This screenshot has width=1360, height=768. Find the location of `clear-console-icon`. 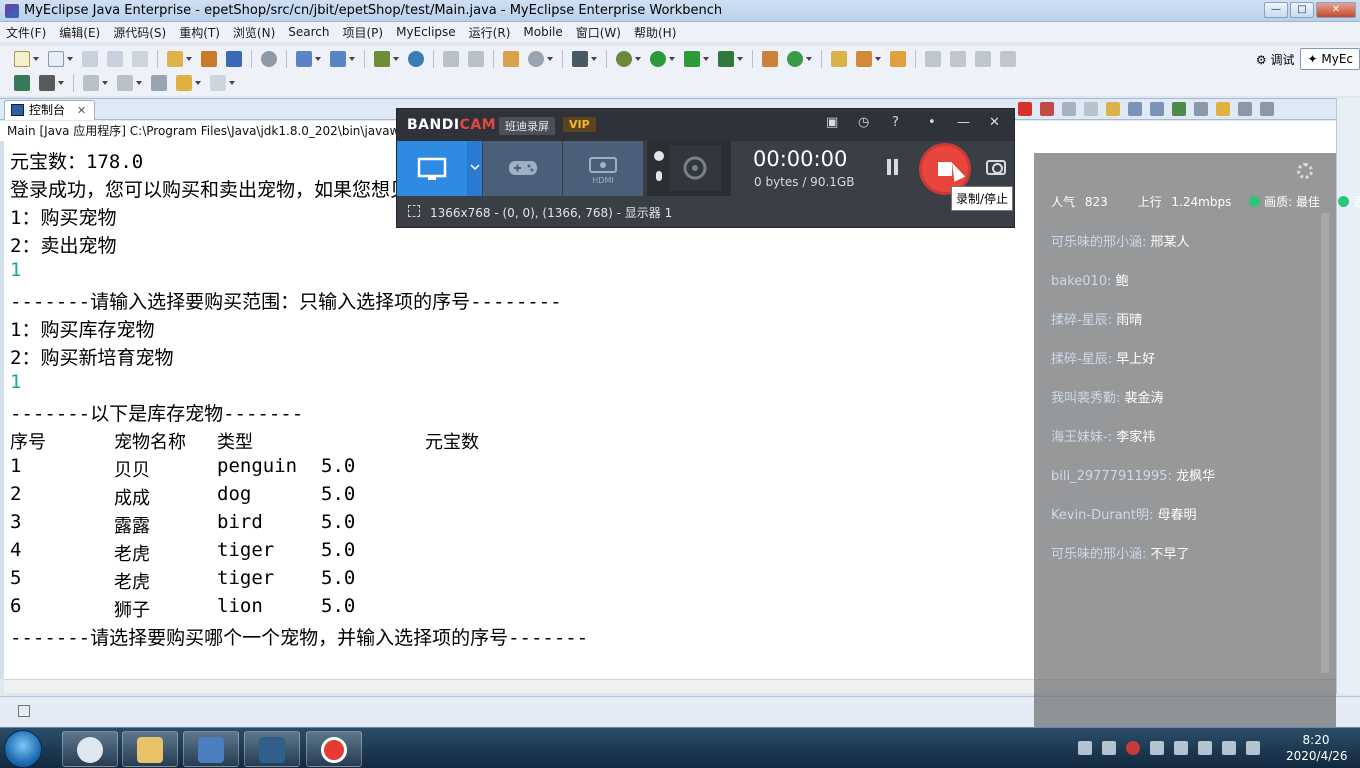

clear-console-icon is located at coordinates (1091, 109).